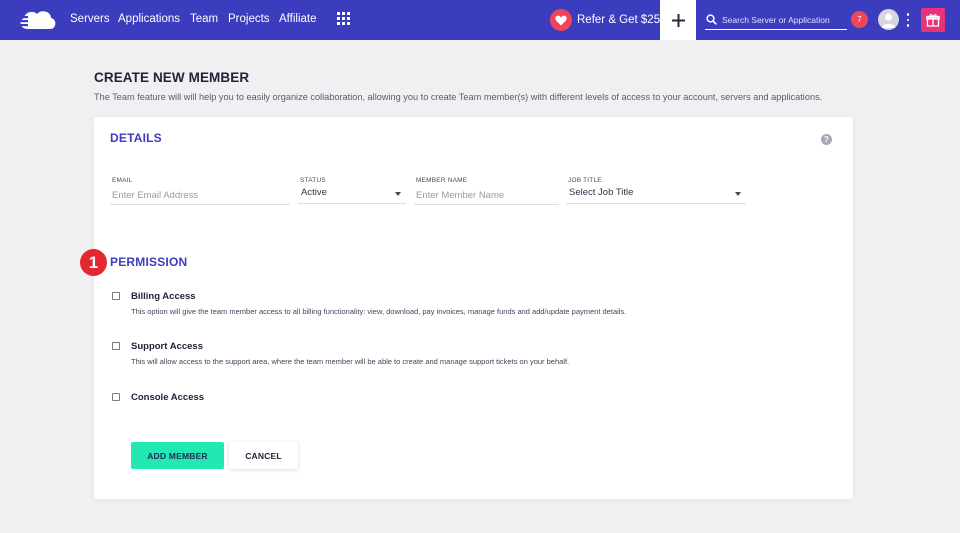 Image resolution: width=960 pixels, height=533 pixels. I want to click on console-access-checkbox, so click(116, 397).